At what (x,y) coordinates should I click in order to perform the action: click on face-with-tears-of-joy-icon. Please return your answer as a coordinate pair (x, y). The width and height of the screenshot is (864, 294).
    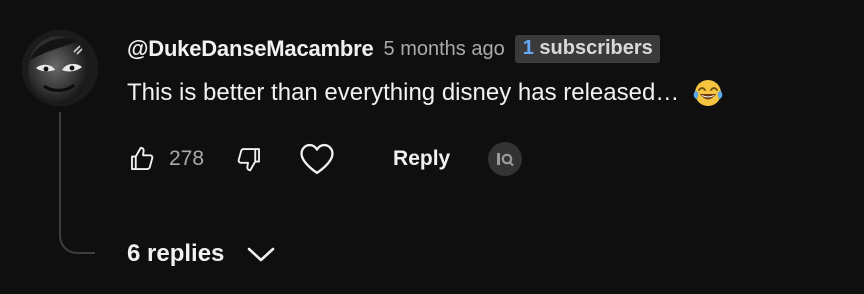
    Looking at the image, I should click on (708, 93).